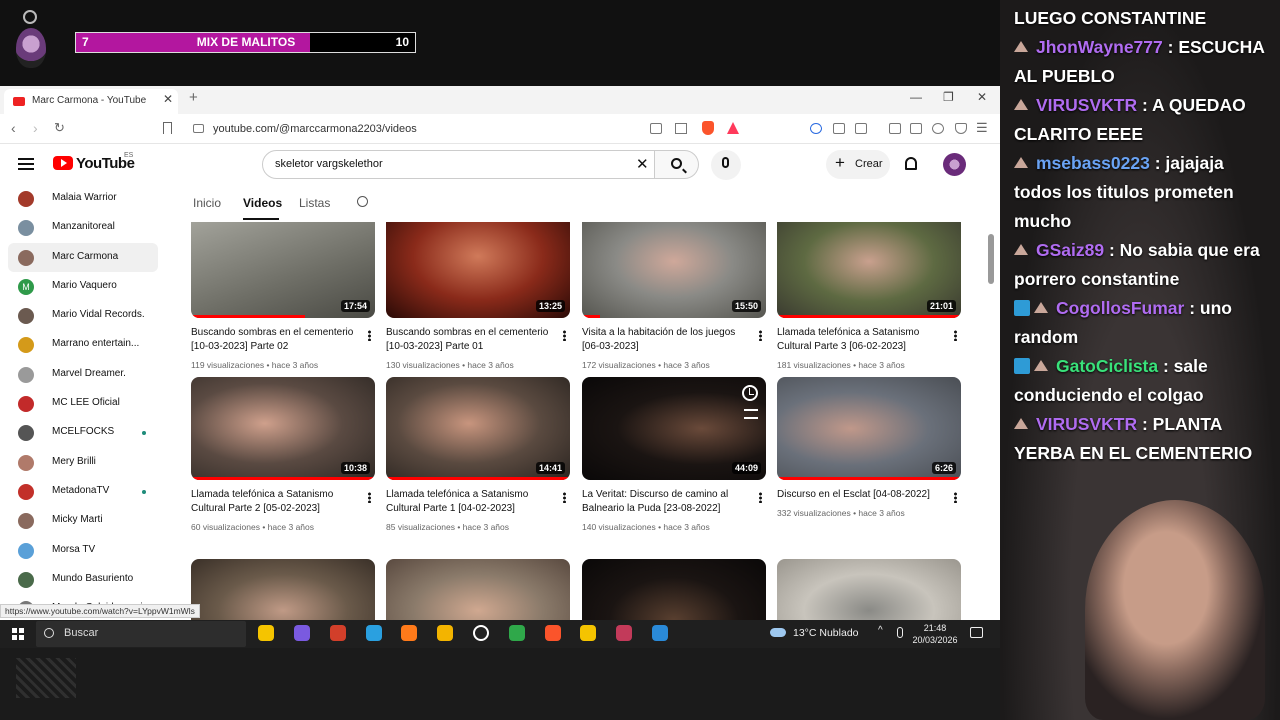  Describe the element at coordinates (168, 99) in the screenshot. I see `tab-close-icon: ✕` at that location.